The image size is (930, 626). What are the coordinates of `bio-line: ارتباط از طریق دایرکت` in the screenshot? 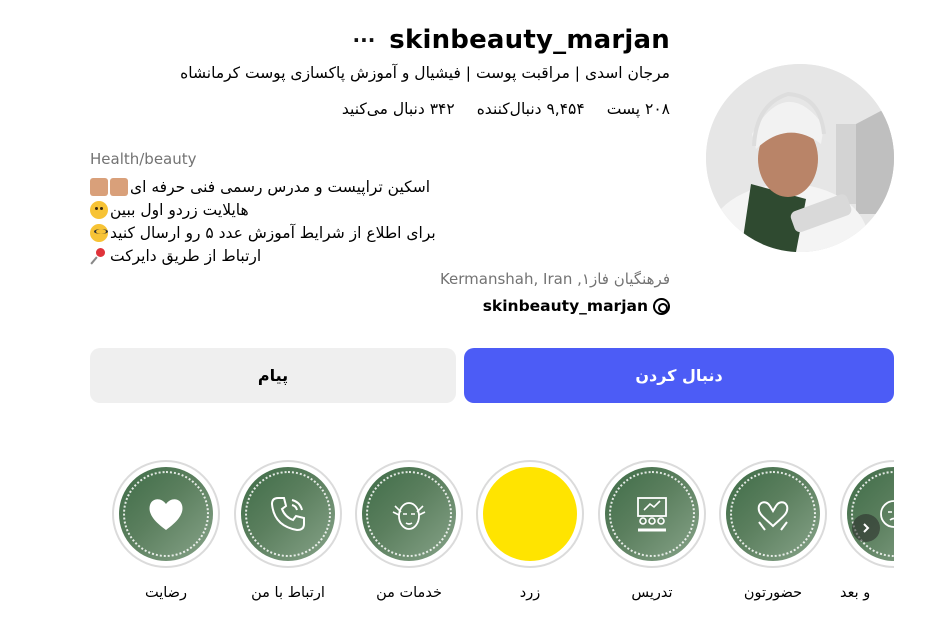 It's located at (300, 255).